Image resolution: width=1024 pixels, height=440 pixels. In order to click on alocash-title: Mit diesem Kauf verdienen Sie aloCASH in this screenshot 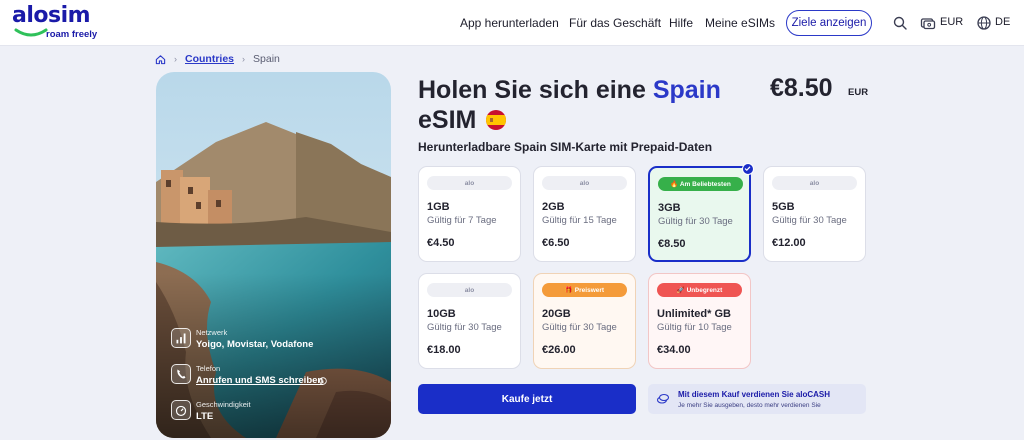, I will do `click(754, 394)`.